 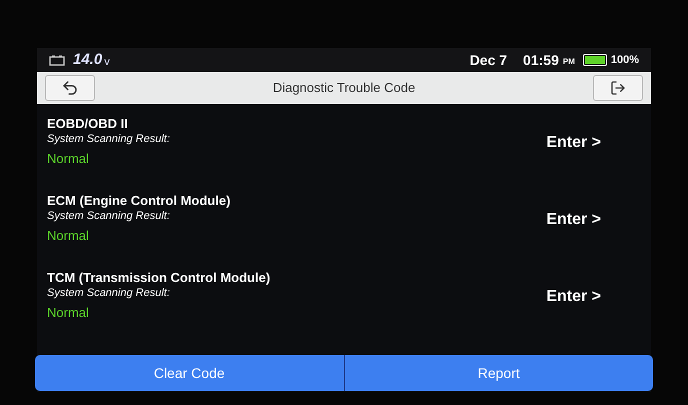 I want to click on action-button: Report, so click(x=498, y=373).